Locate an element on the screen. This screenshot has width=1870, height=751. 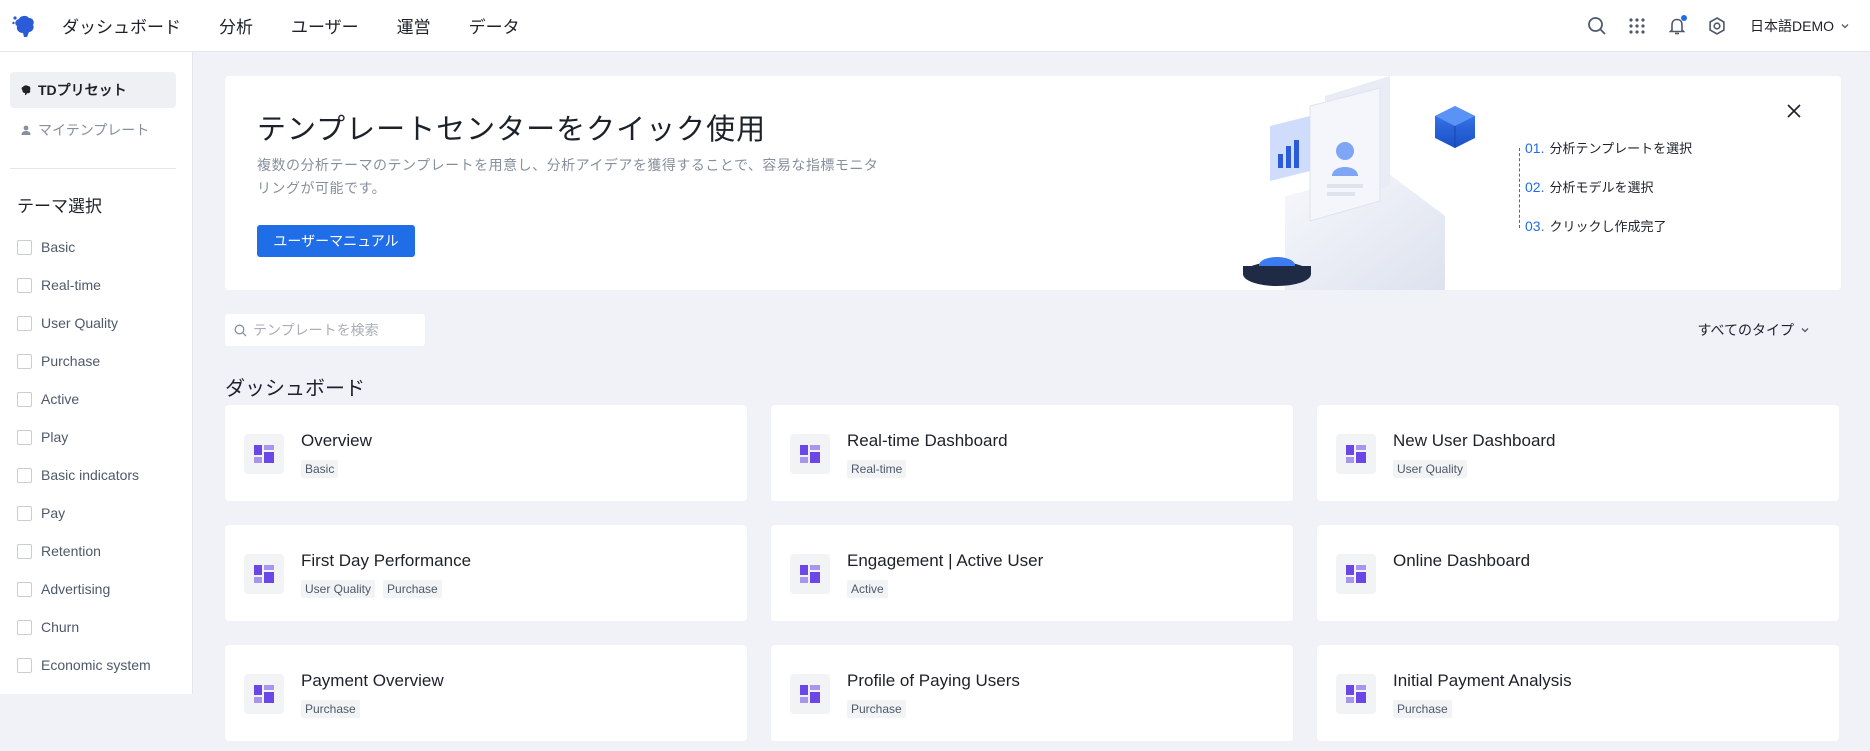
card-tags: User Quality is located at coordinates (1434, 469).